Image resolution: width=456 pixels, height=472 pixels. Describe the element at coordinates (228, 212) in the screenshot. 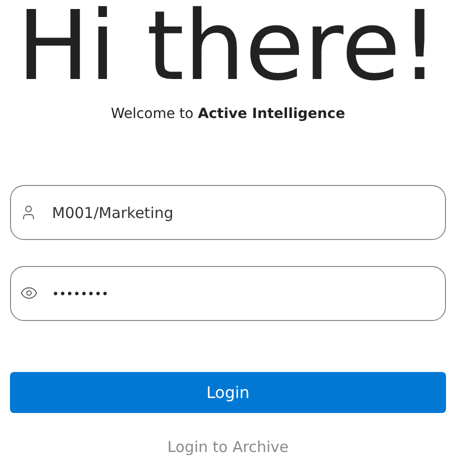

I see `username-field: M001/Marketing` at that location.